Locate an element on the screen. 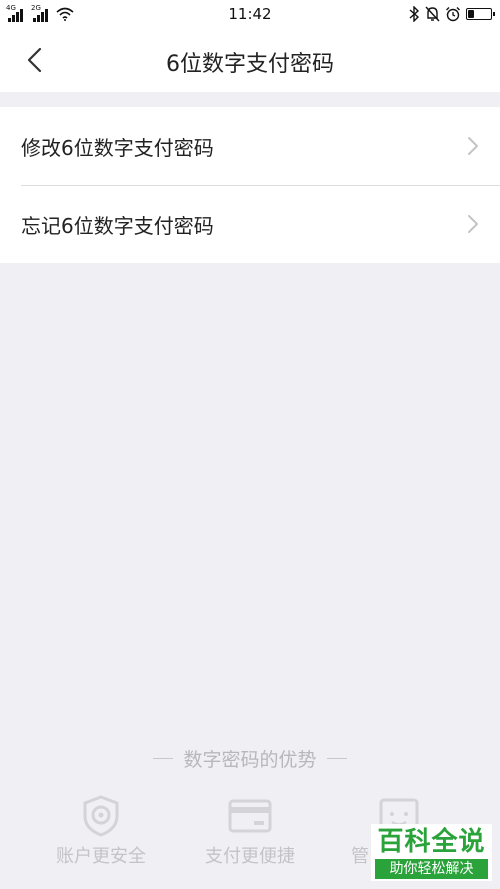 This screenshot has height=889, width=500. watermark-logo: 百科全说 助你轻松解决 is located at coordinates (431, 852).